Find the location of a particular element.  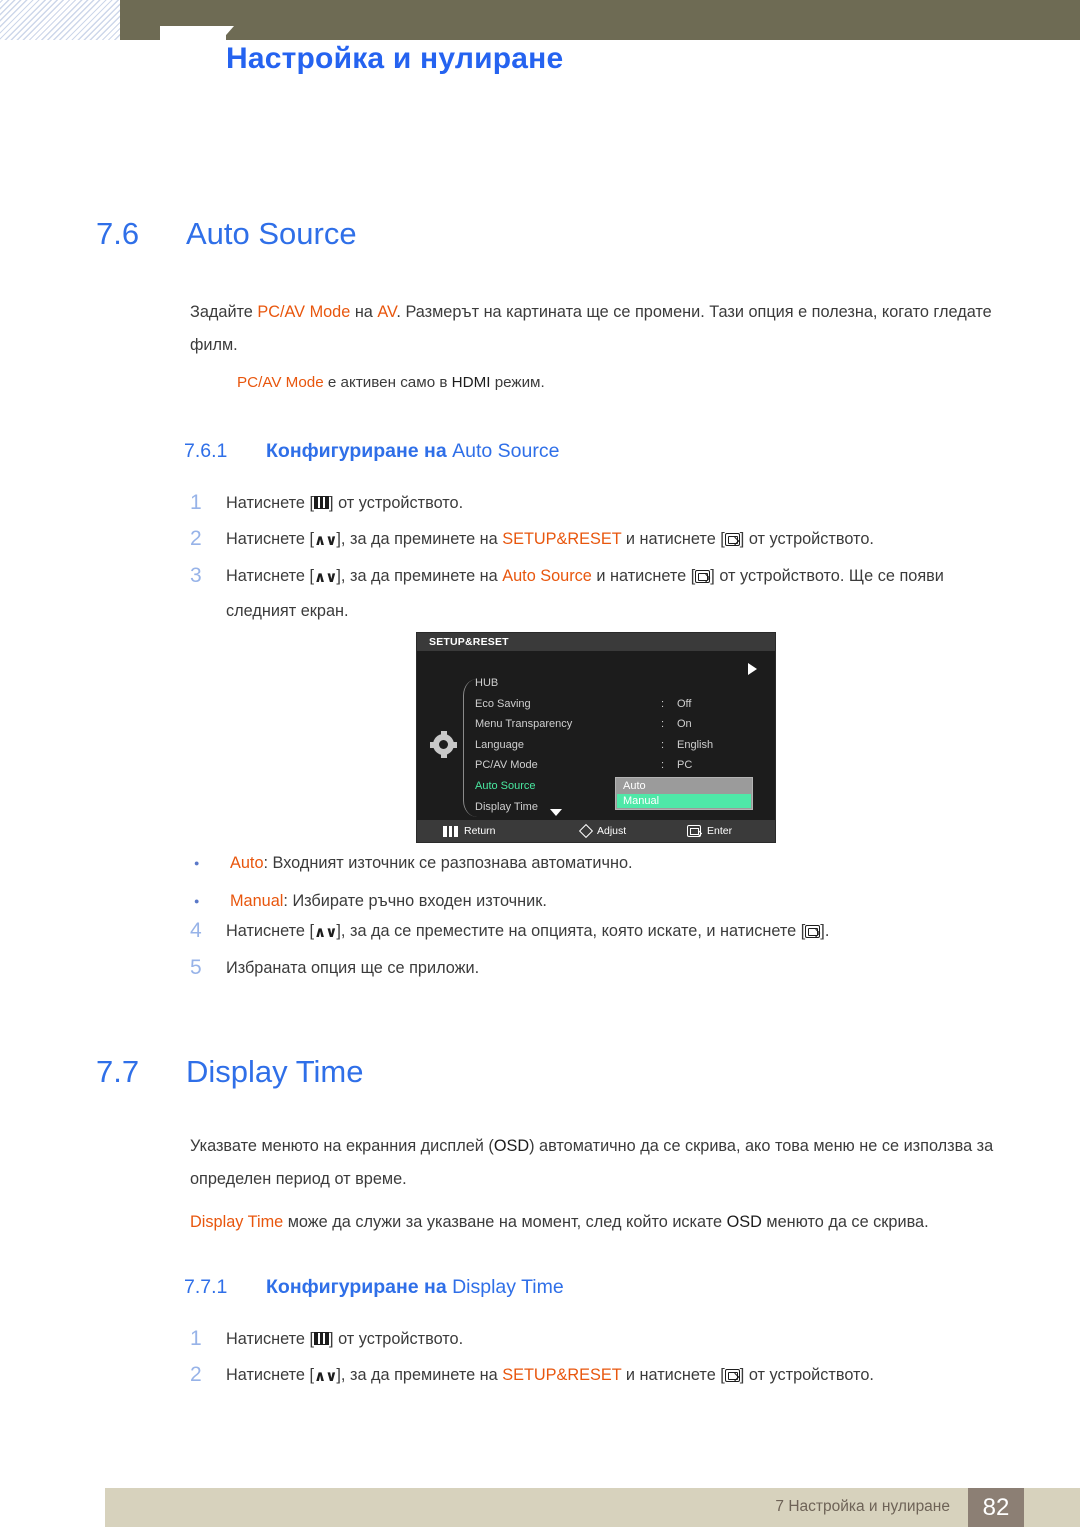

text-run: менюто да се скрива. is located at coordinates (845, 1222).